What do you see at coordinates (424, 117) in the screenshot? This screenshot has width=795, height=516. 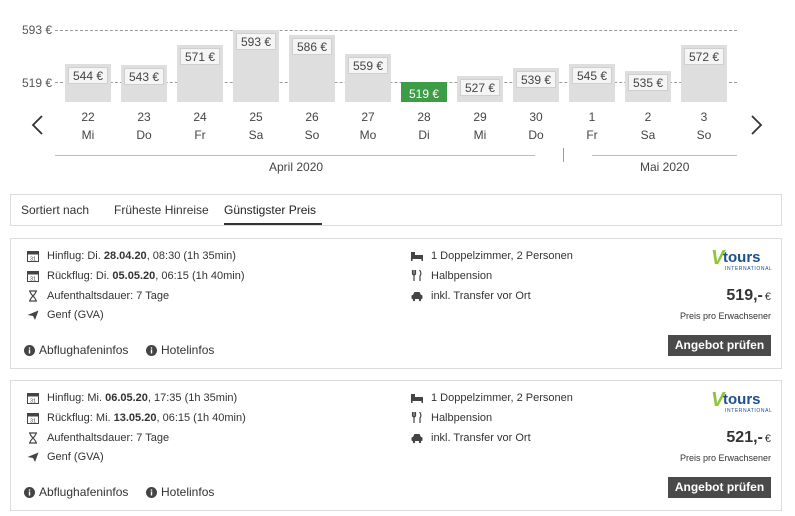 I see `day-number: 28` at bounding box center [424, 117].